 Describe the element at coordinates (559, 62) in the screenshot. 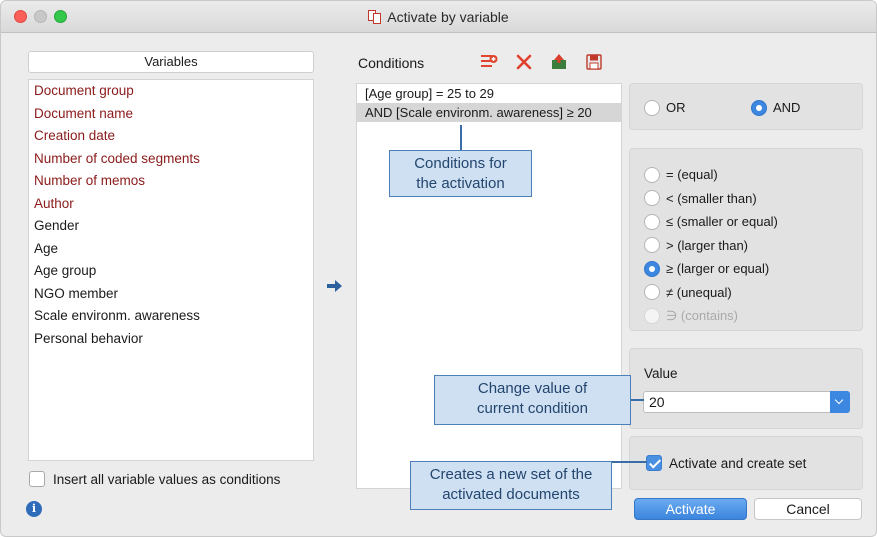

I see `open-icon` at that location.